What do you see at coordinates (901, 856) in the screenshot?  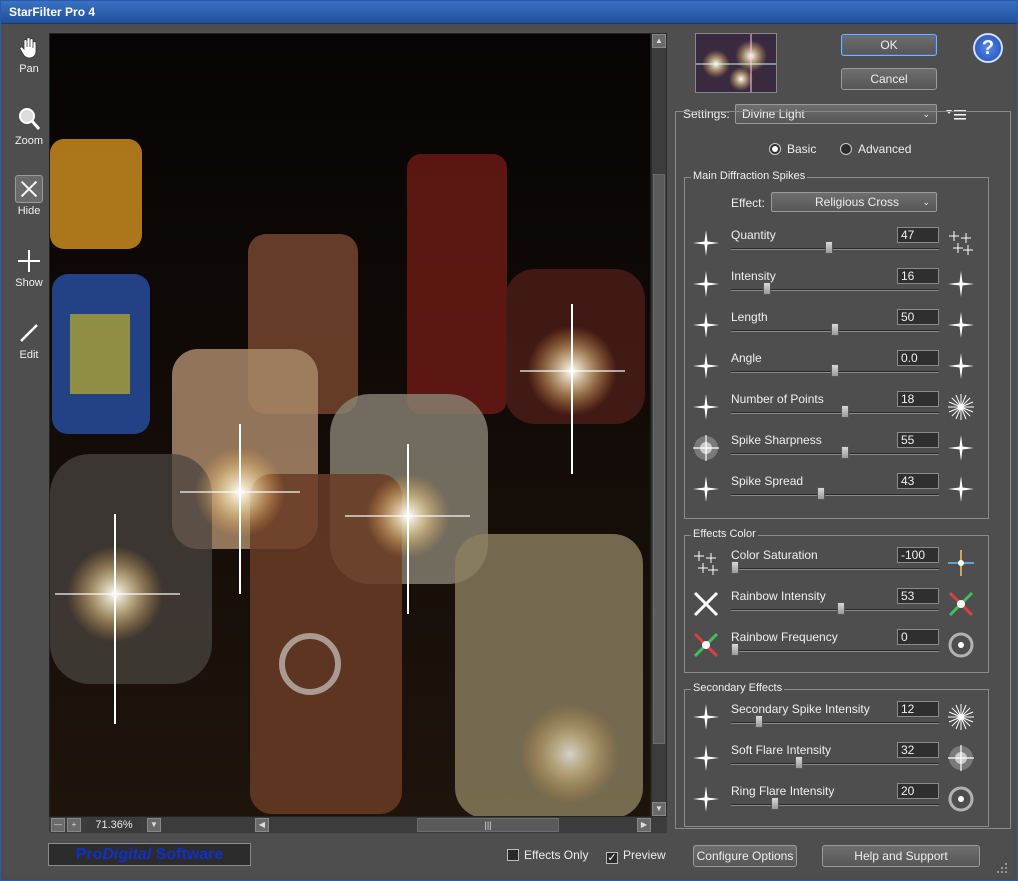 I see `help-and-support-button: Help and Support` at bounding box center [901, 856].